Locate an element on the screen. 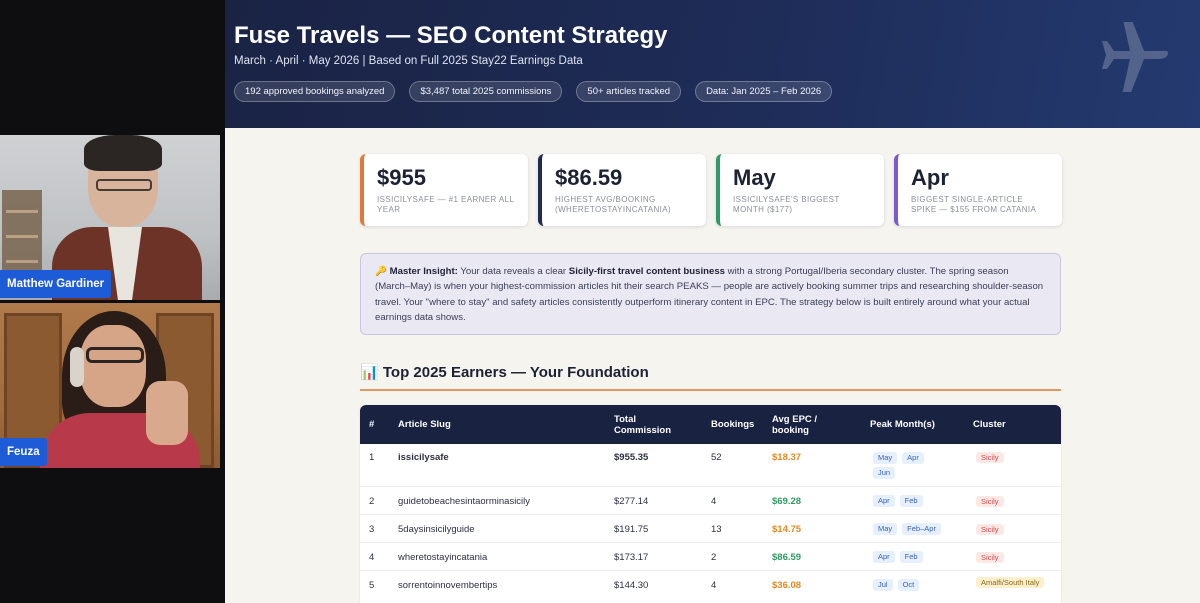 This screenshot has height=603, width=1200. article-slug: 5daysinsicilyguide is located at coordinates (436, 529).